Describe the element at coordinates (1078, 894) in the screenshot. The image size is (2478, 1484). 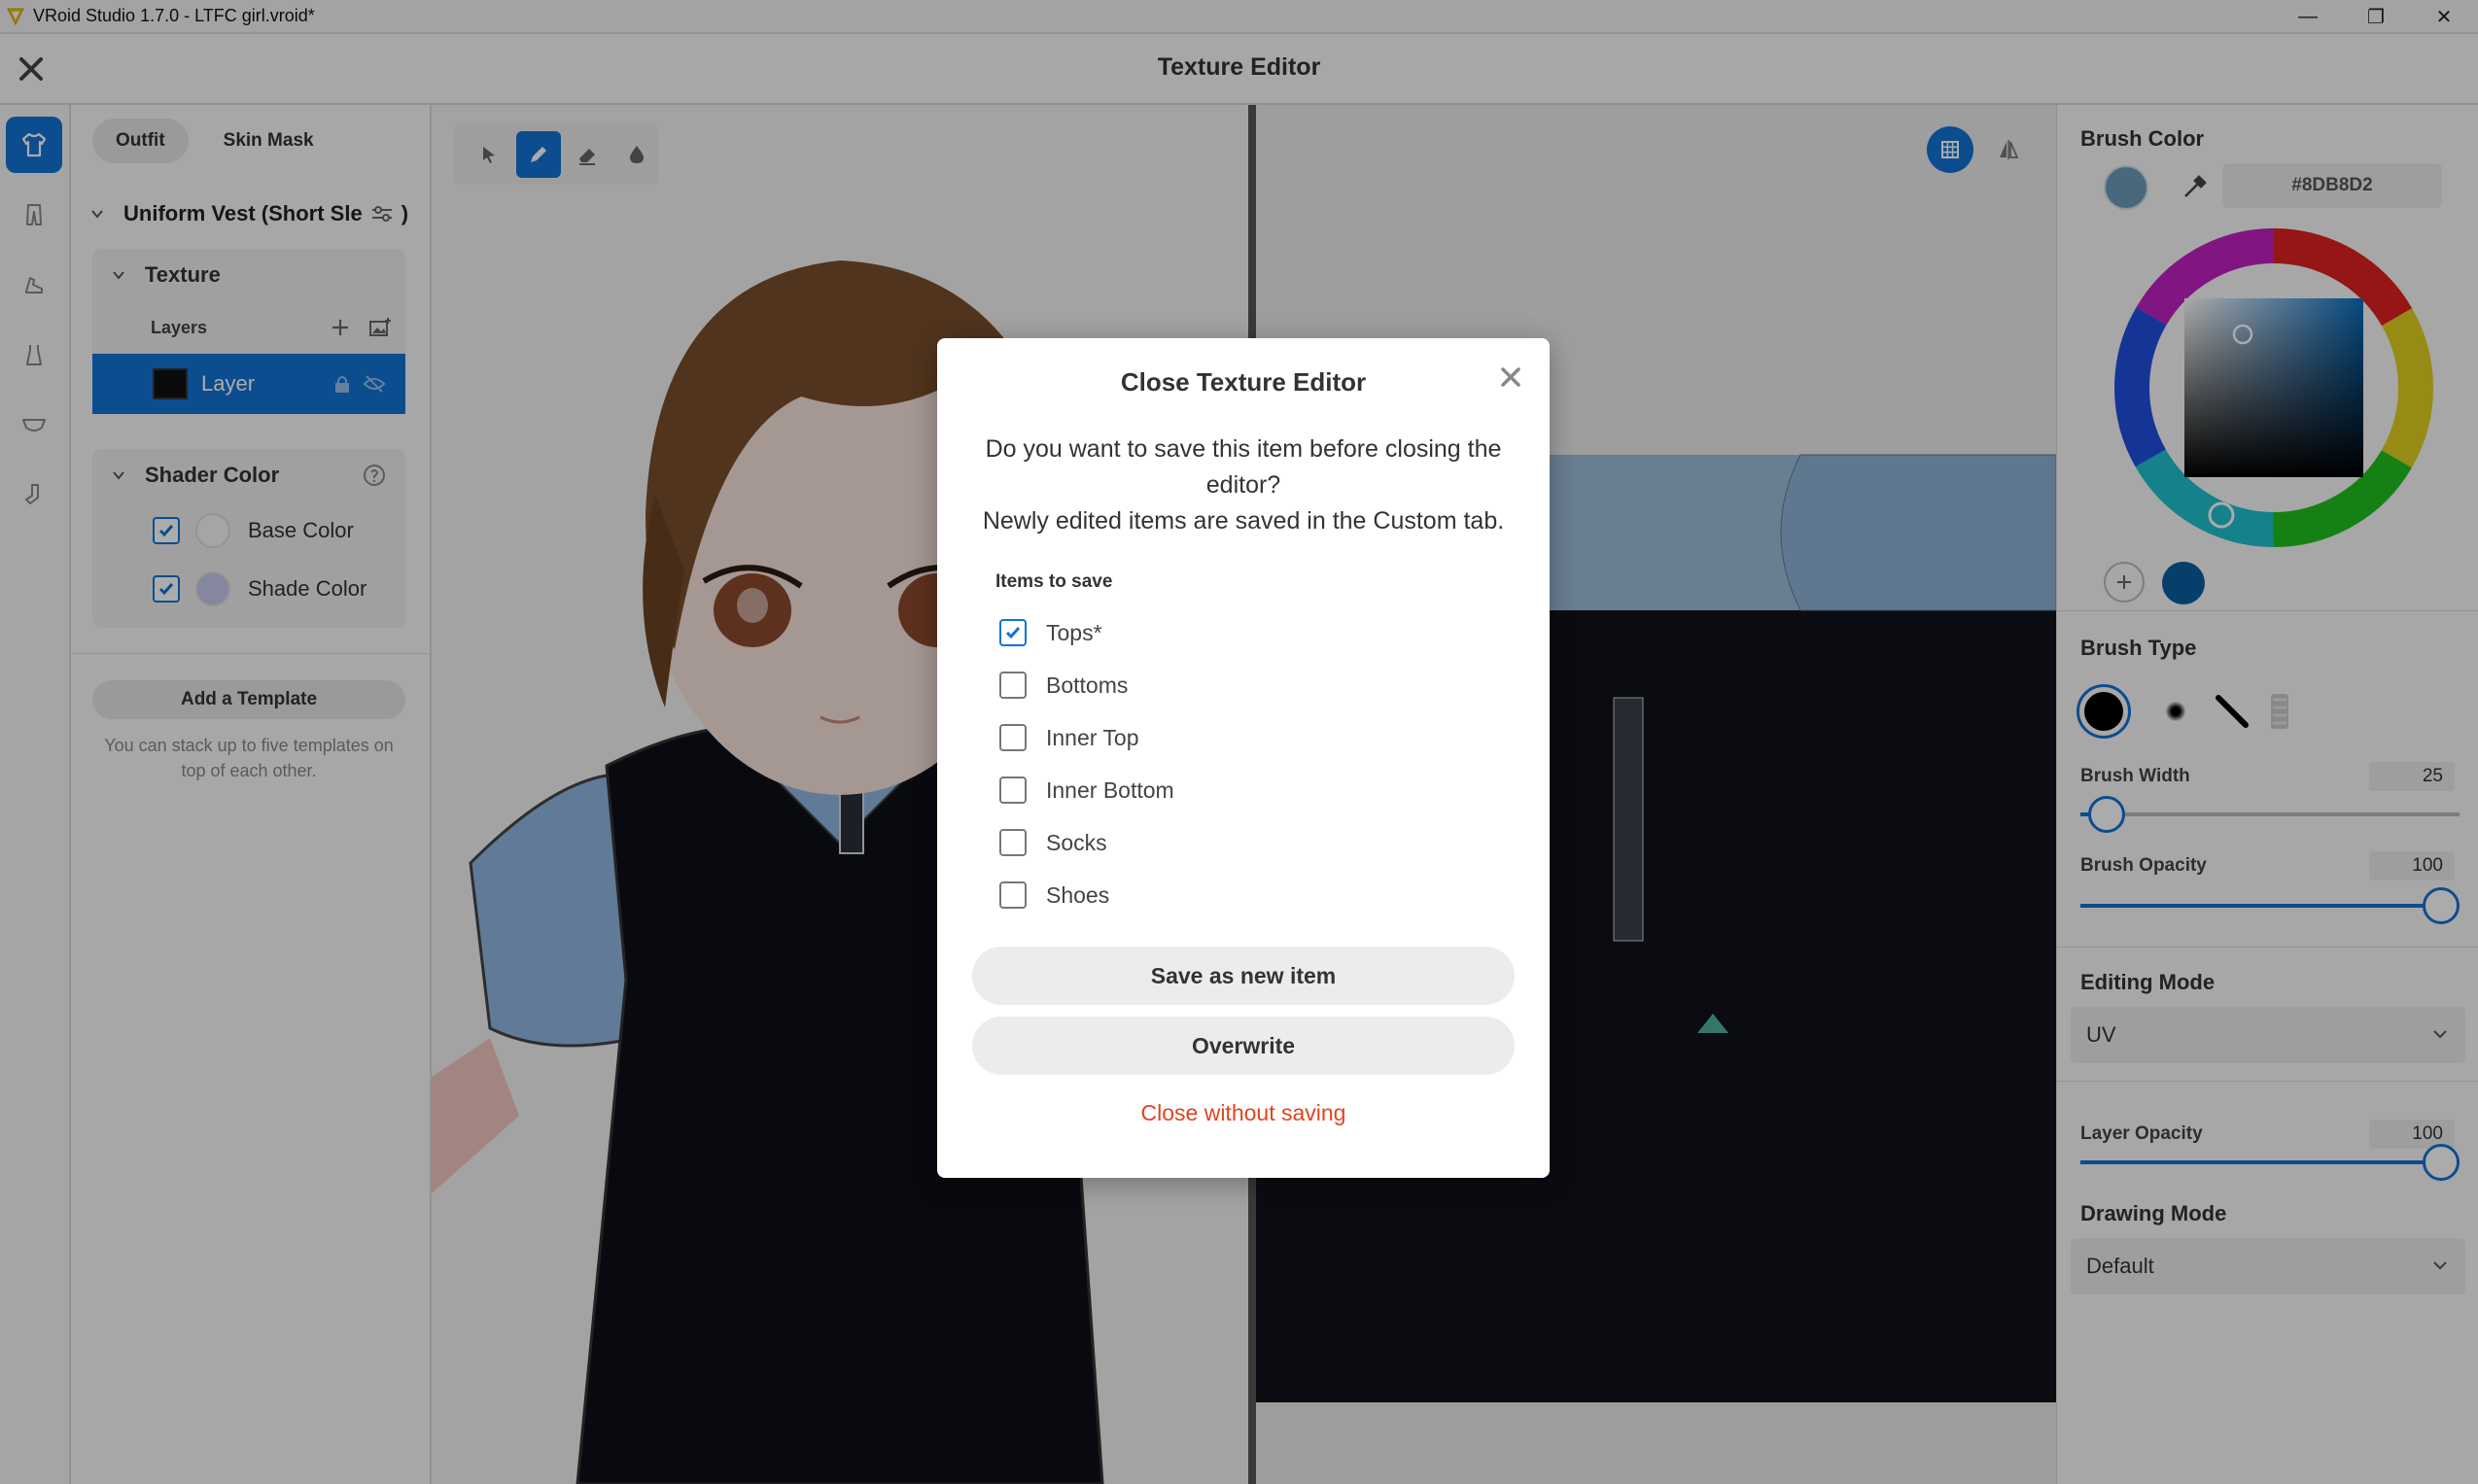
I see `item-label: Shoes` at that location.